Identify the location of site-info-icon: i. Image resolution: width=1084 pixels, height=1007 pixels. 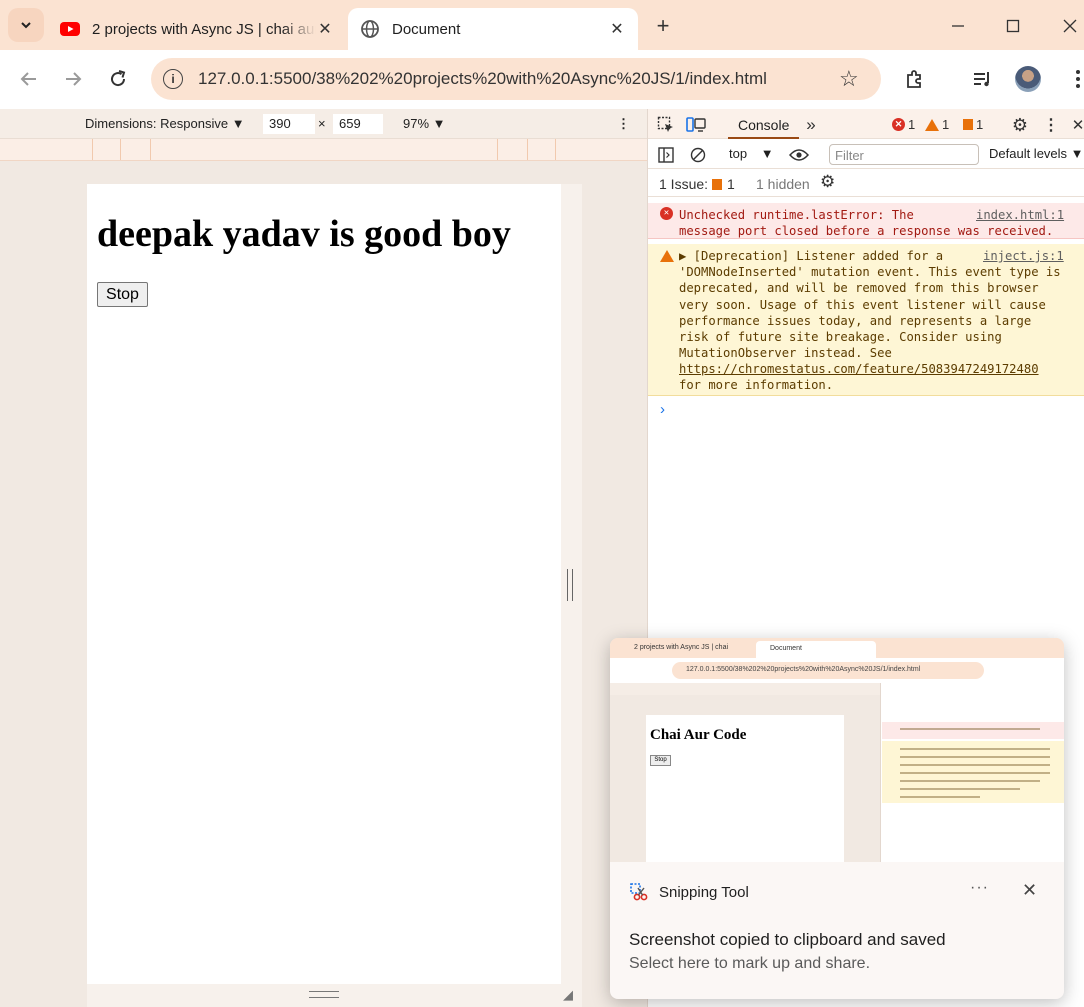
(173, 79).